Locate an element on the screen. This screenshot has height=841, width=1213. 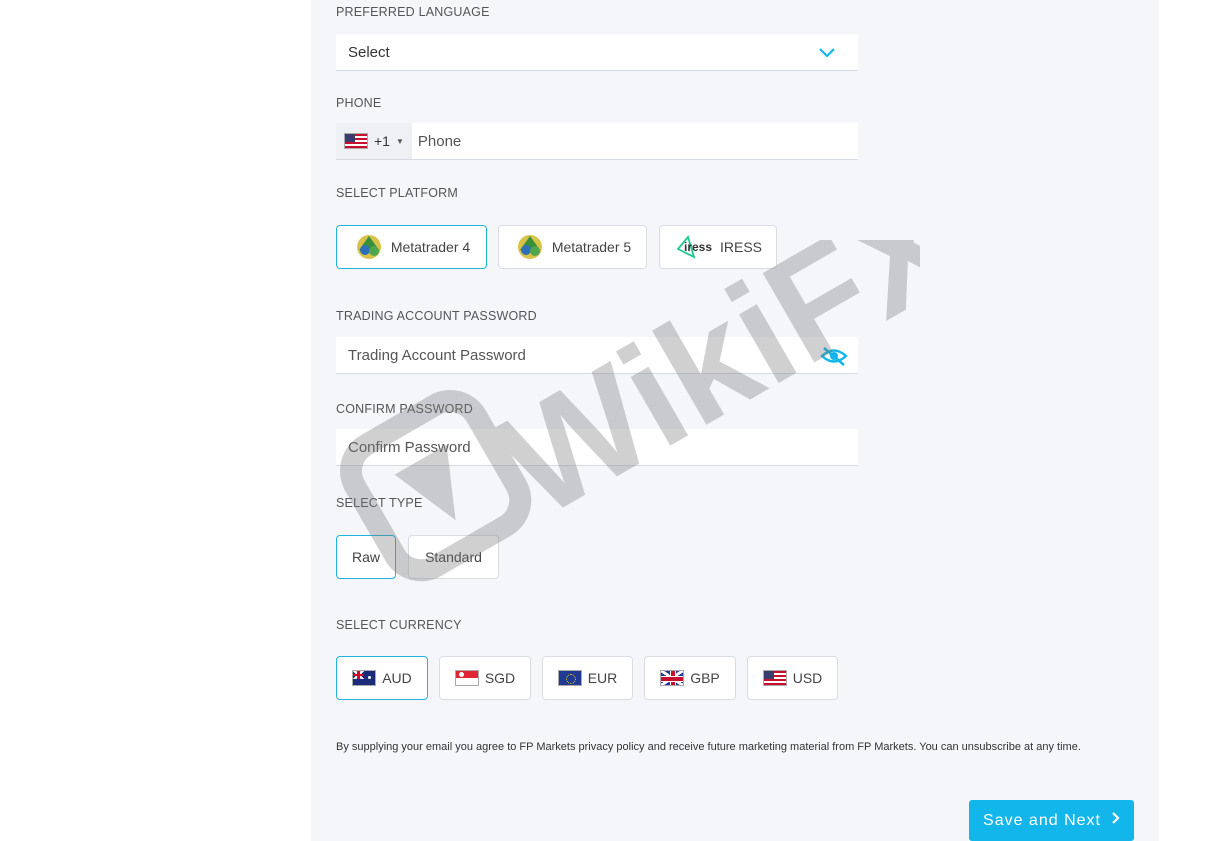
australia-flag-icon is located at coordinates (364, 678).